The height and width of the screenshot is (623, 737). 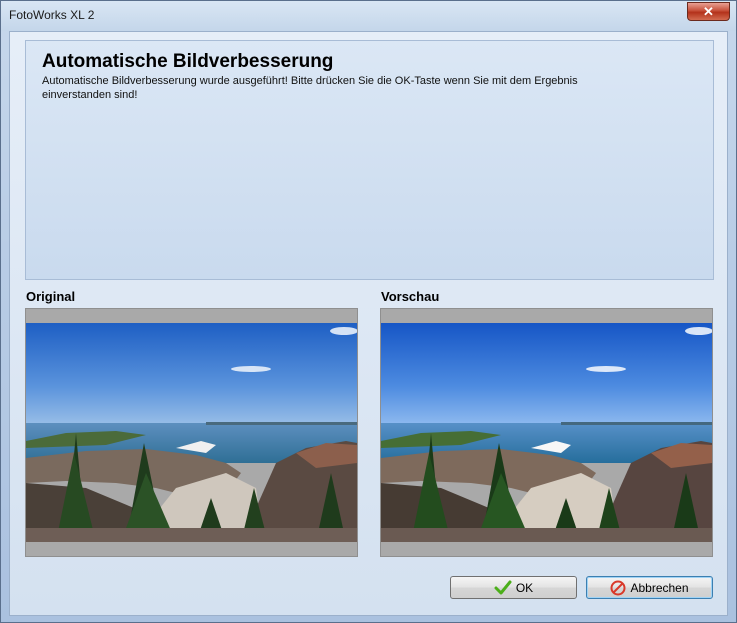 What do you see at coordinates (618, 588) in the screenshot?
I see `cancel-icon` at bounding box center [618, 588].